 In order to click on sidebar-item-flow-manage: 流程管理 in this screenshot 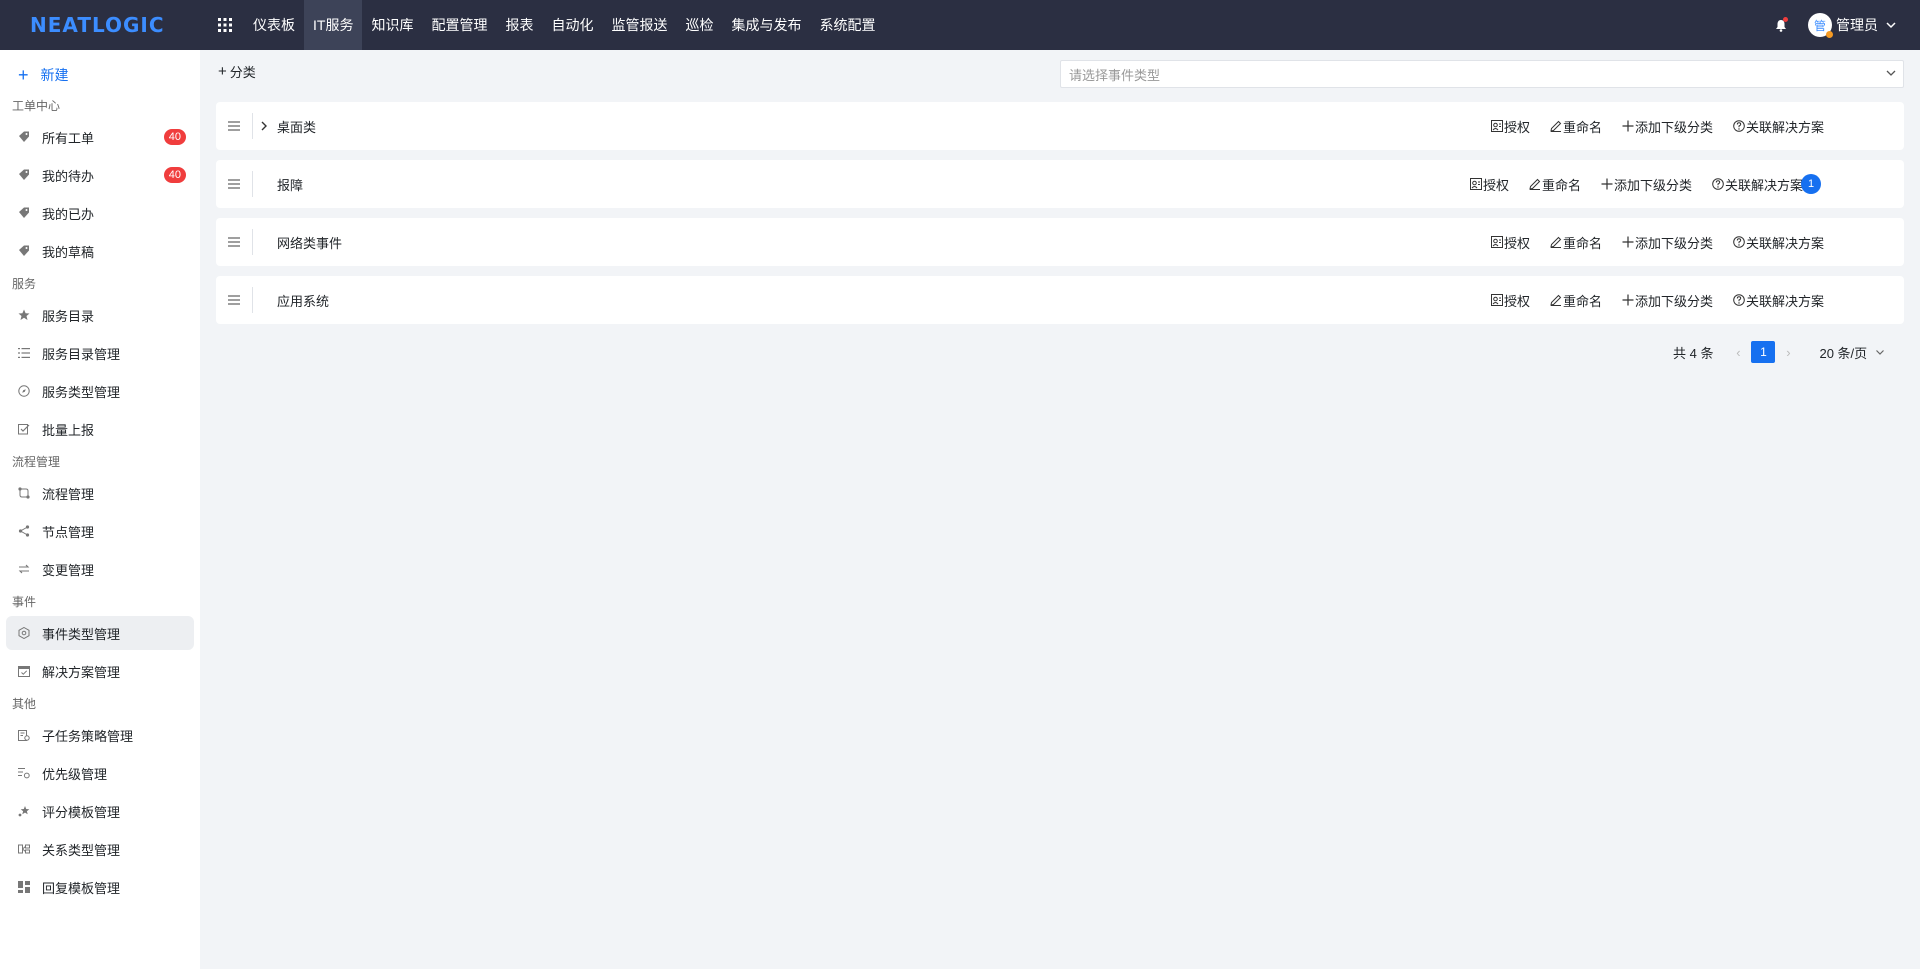, I will do `click(100, 493)`.